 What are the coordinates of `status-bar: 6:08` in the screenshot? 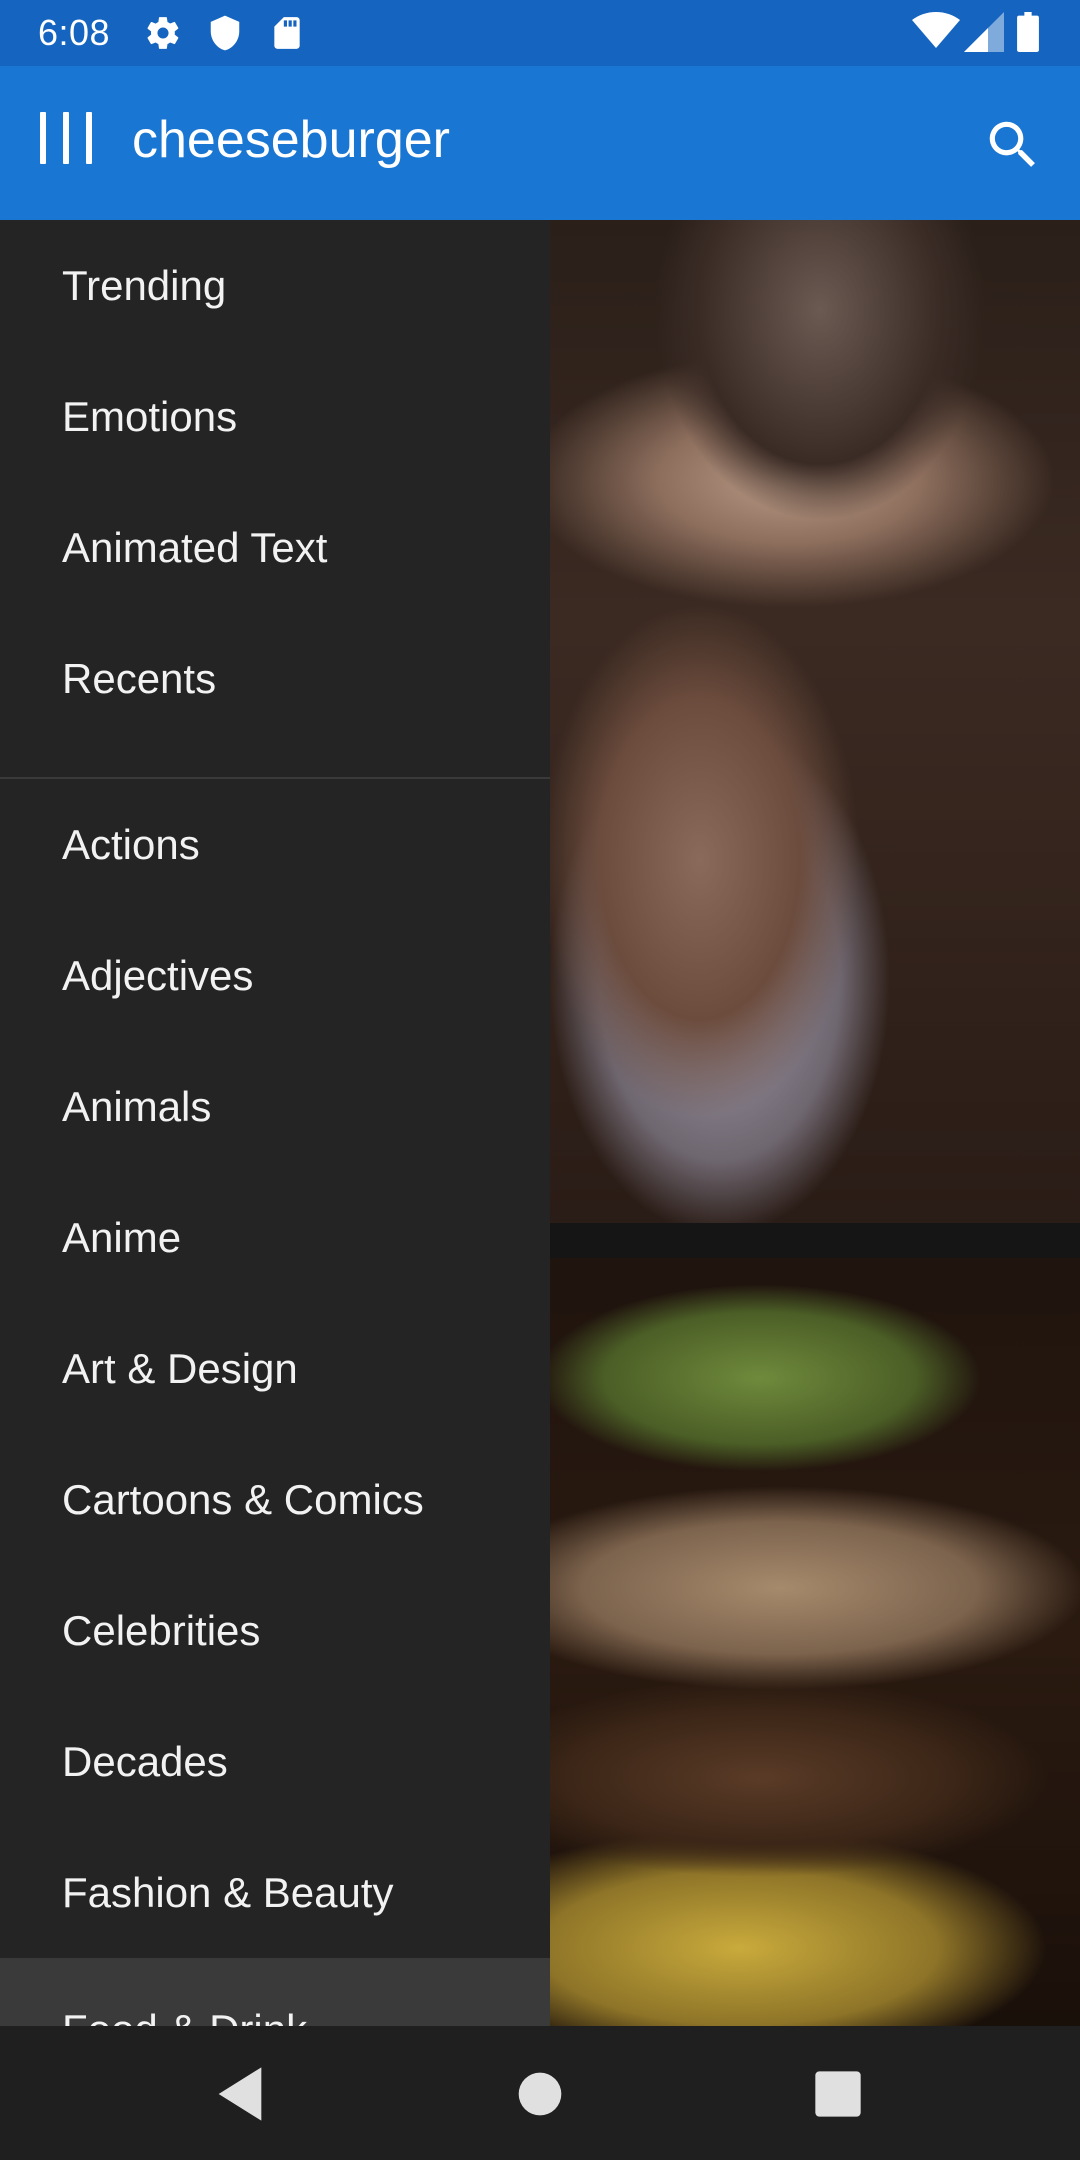 It's located at (540, 33).